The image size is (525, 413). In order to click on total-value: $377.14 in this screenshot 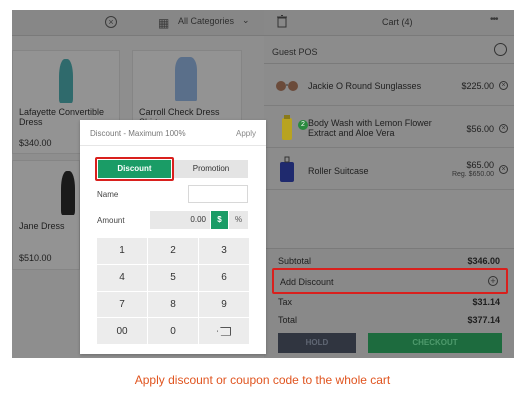, I will do `click(483, 320)`.